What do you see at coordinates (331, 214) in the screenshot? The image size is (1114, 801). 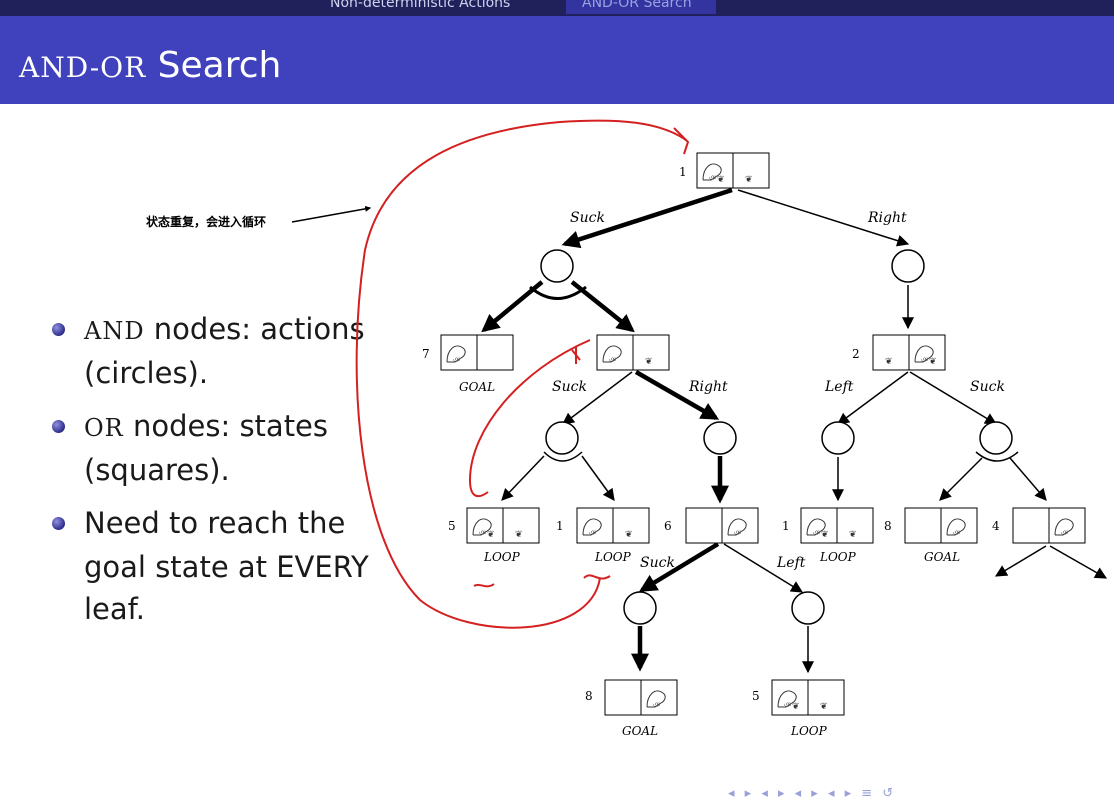 I see `annotation-pointer-arrow` at bounding box center [331, 214].